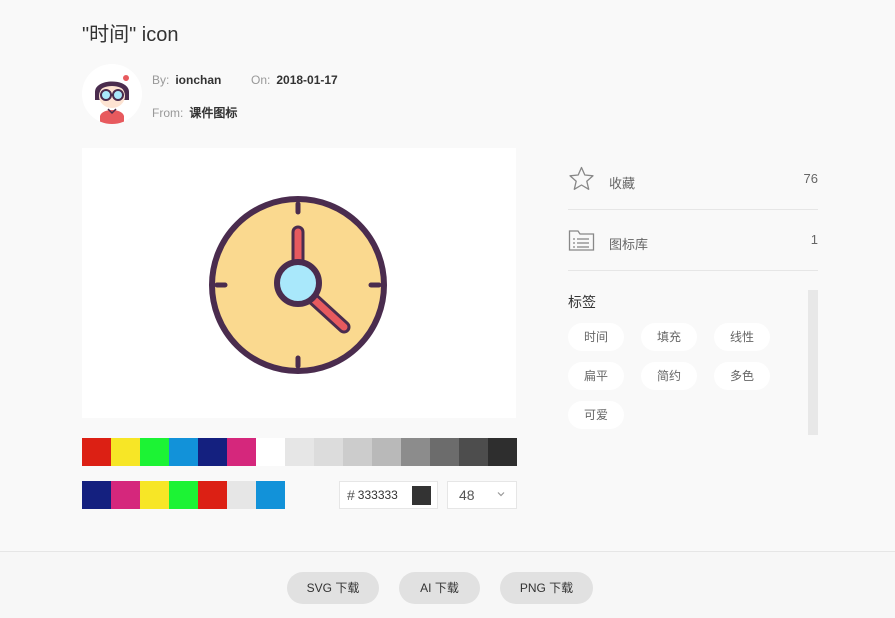 The image size is (895, 618). I want to click on author-meta: By: ionchan, so click(186, 80).